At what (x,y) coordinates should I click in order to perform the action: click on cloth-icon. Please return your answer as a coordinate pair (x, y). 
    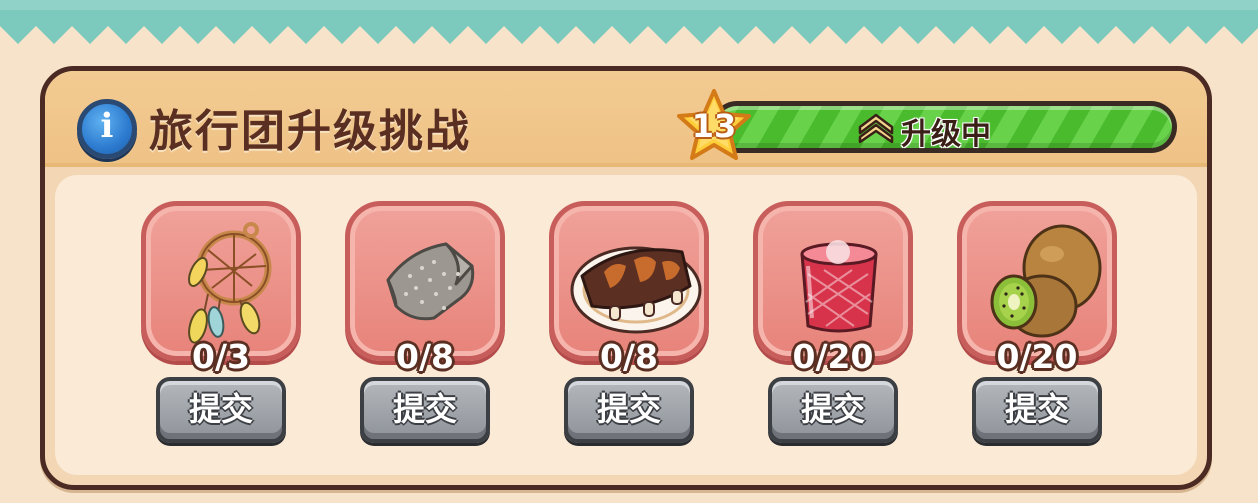
    Looking at the image, I should click on (430, 281).